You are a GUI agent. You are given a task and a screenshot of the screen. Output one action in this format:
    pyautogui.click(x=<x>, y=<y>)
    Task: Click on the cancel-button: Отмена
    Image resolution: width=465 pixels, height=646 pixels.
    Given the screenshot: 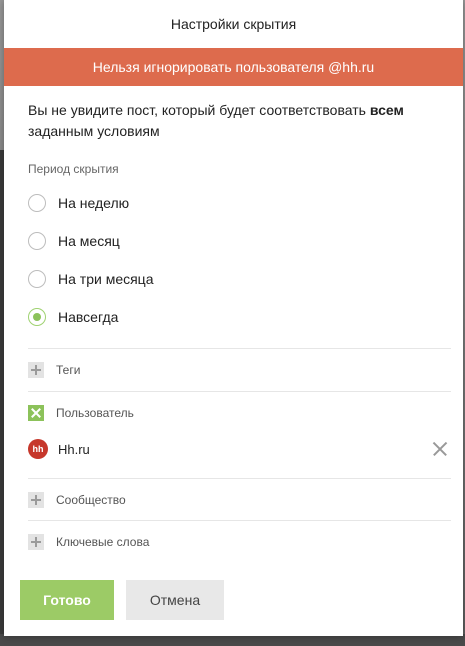 What is the action you would take?
    pyautogui.click(x=175, y=600)
    